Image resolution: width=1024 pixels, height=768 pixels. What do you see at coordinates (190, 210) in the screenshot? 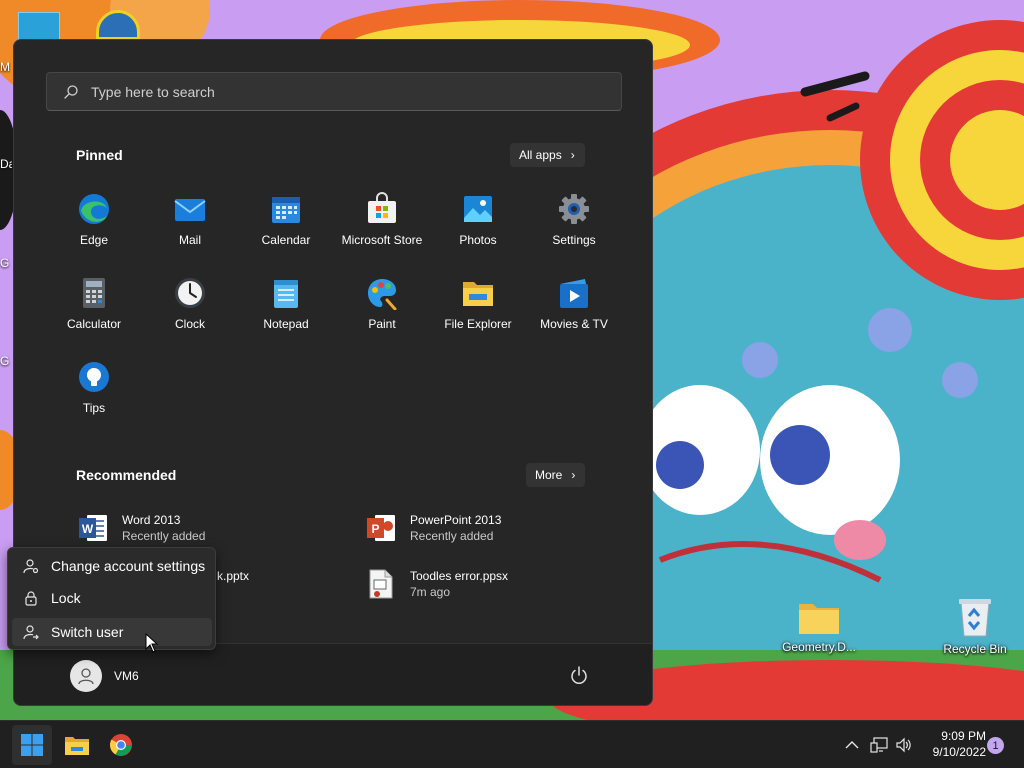
I see `mail-icon` at bounding box center [190, 210].